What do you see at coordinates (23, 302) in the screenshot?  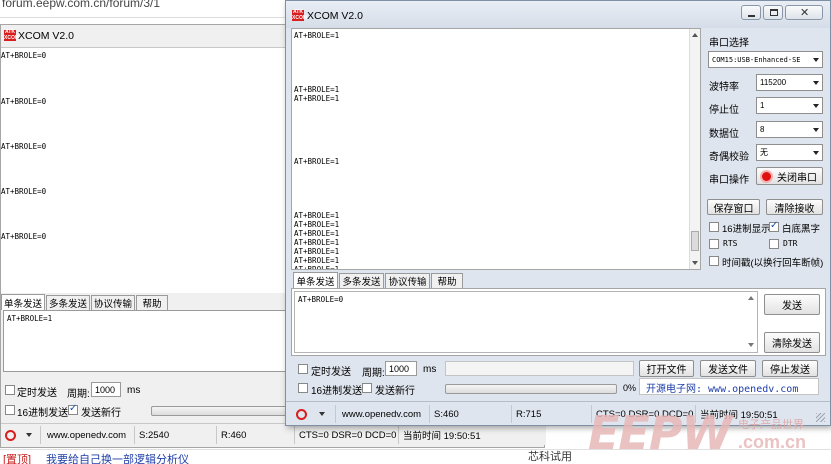 I see `back-tab-single-send: 单条发送` at bounding box center [23, 302].